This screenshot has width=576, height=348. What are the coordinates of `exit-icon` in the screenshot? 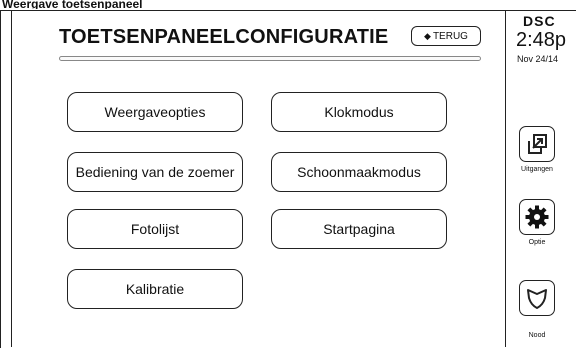 It's located at (537, 144).